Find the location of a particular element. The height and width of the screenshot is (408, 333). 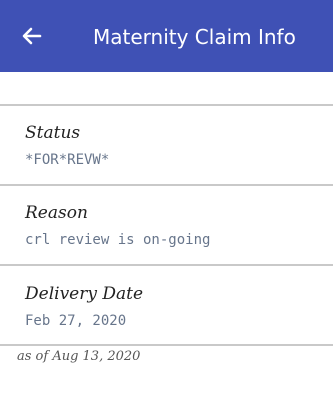

delivery-date-value: Feb 27, 2020 is located at coordinates (76, 321).